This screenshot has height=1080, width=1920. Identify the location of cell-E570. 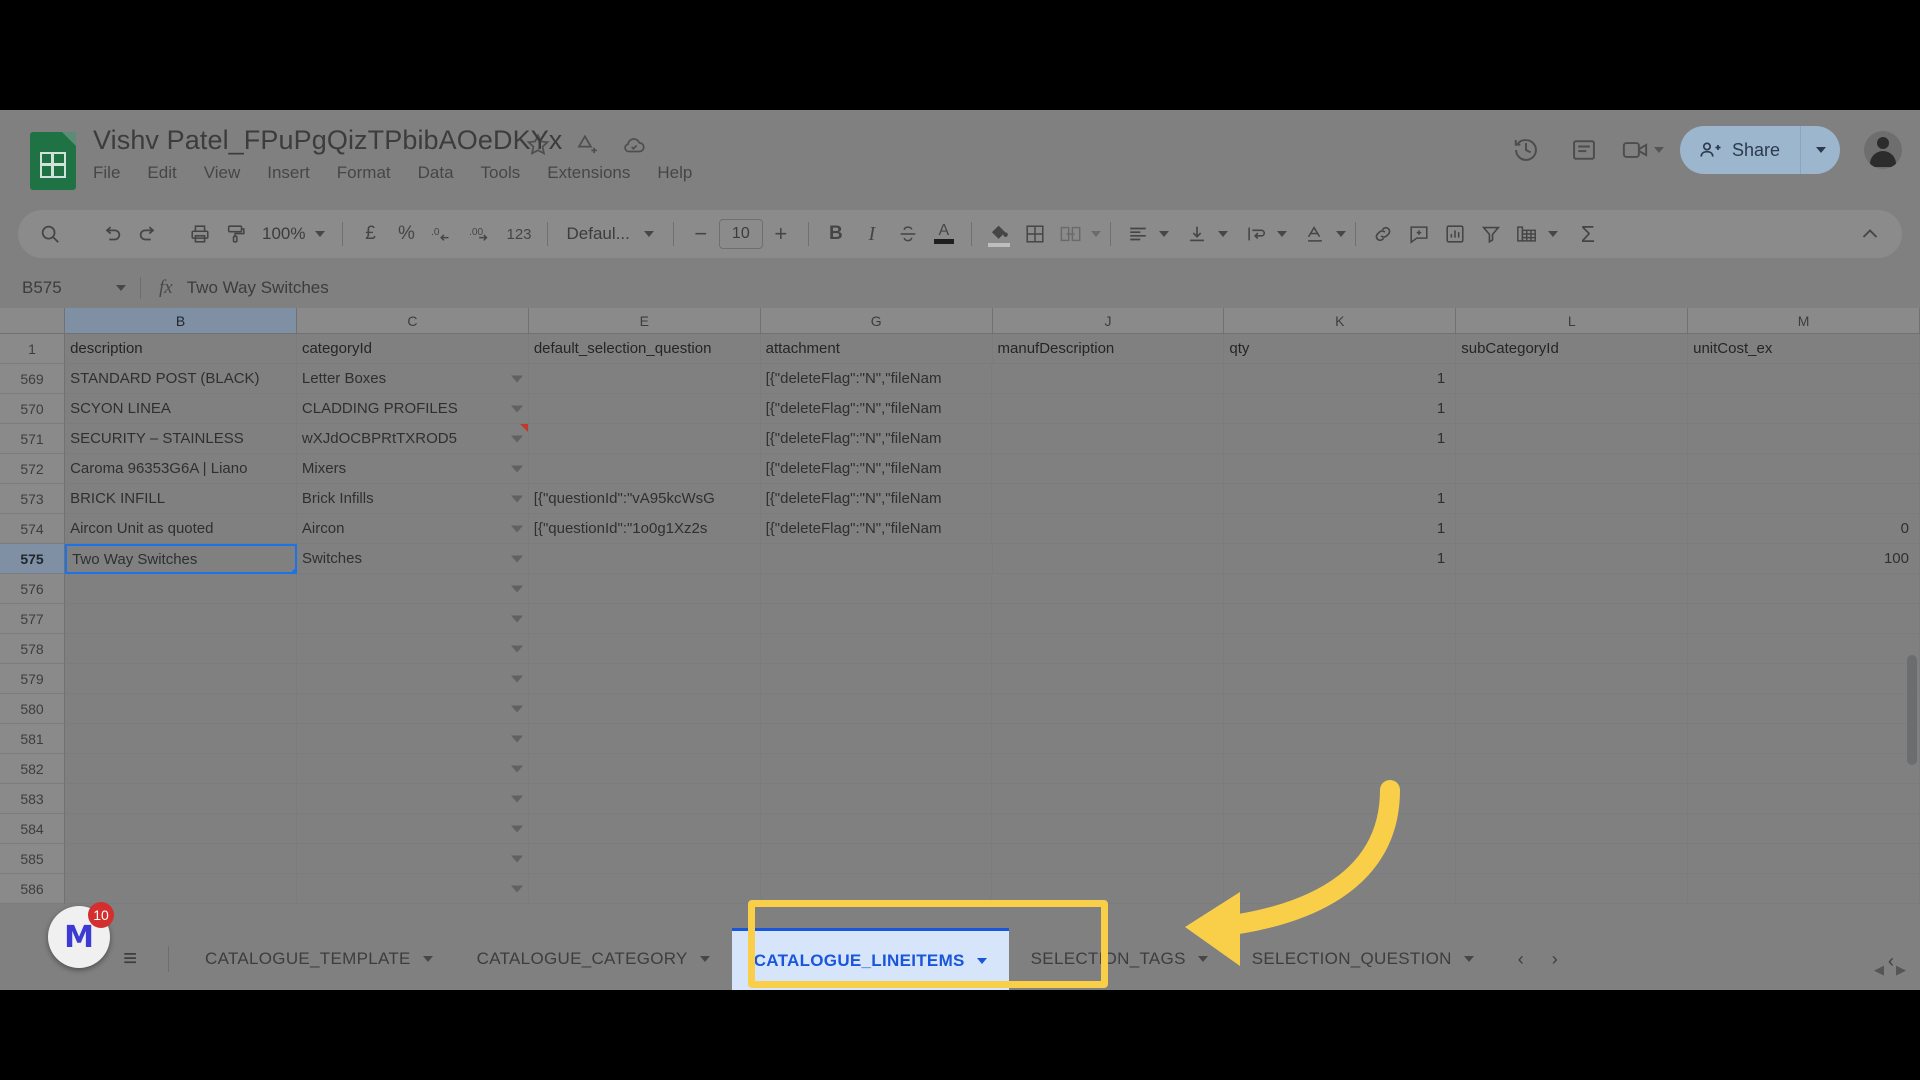
(644, 409).